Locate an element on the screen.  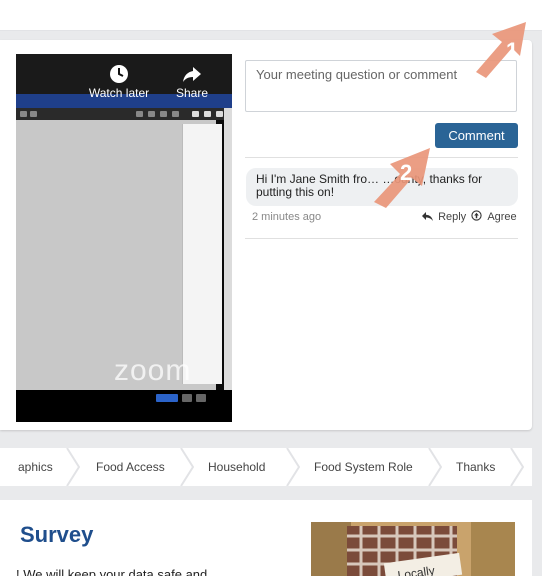
watch-later-button: Watch later is located at coordinates (119, 82).